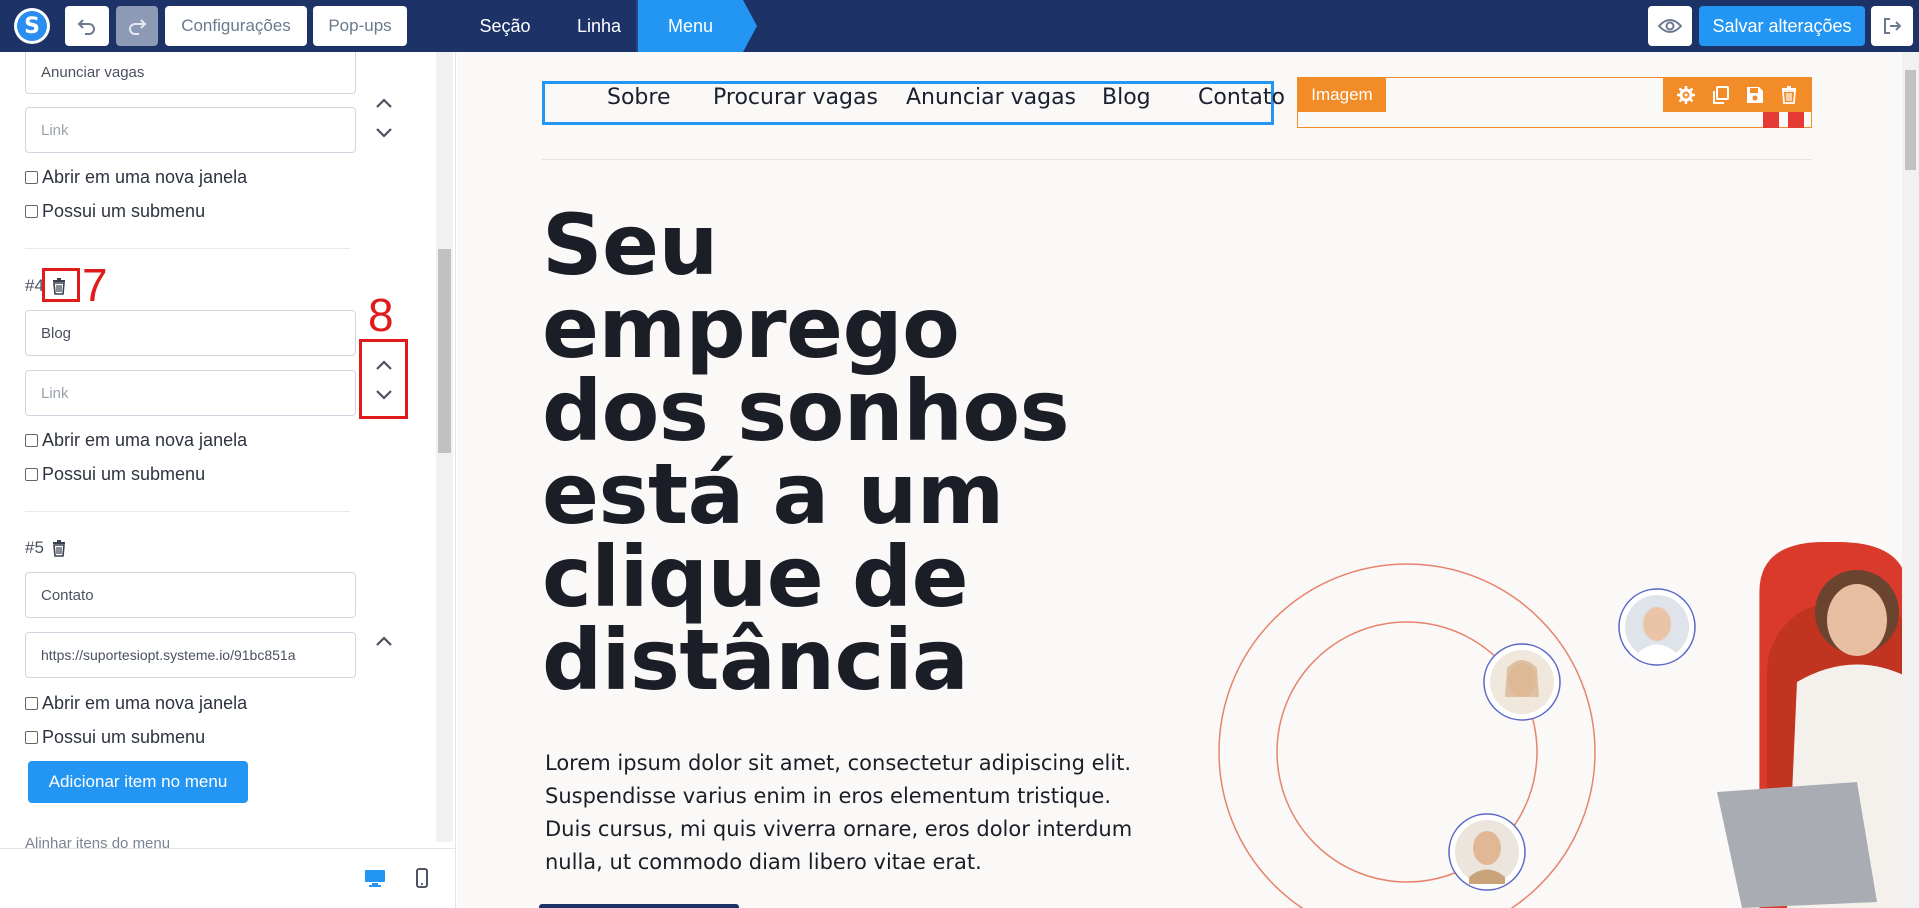 Image resolution: width=1919 pixels, height=908 pixels. I want to click on annotation-label-7: 7, so click(95, 285).